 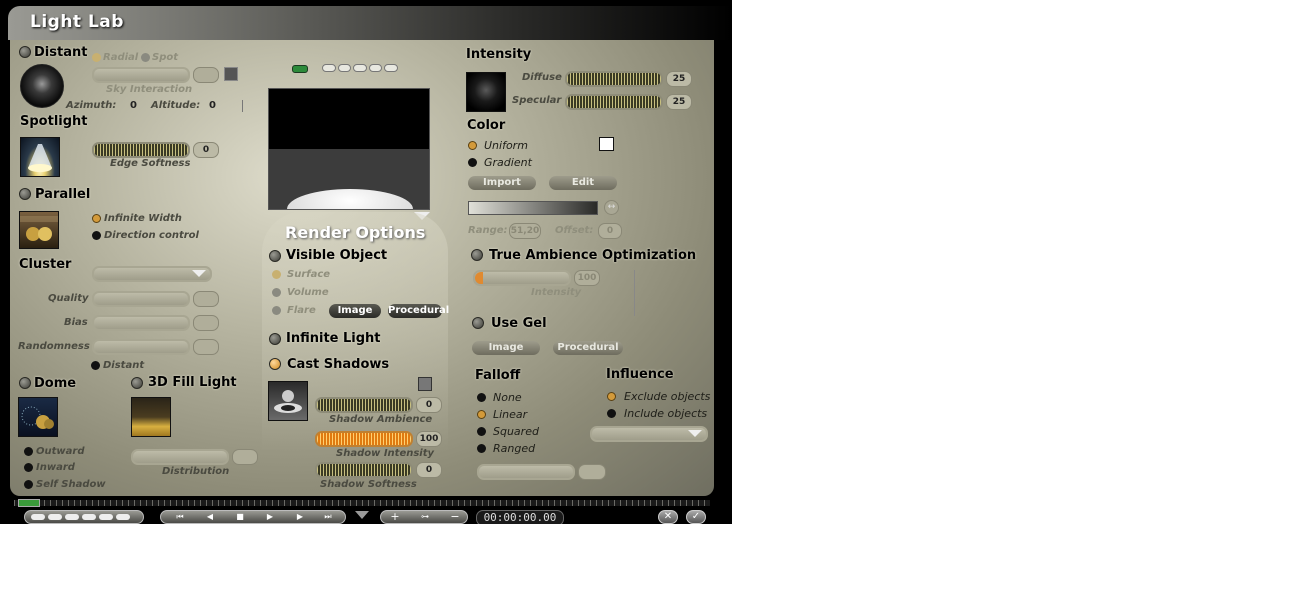 What do you see at coordinates (206, 150) in the screenshot?
I see `edge-softness-field: 0` at bounding box center [206, 150].